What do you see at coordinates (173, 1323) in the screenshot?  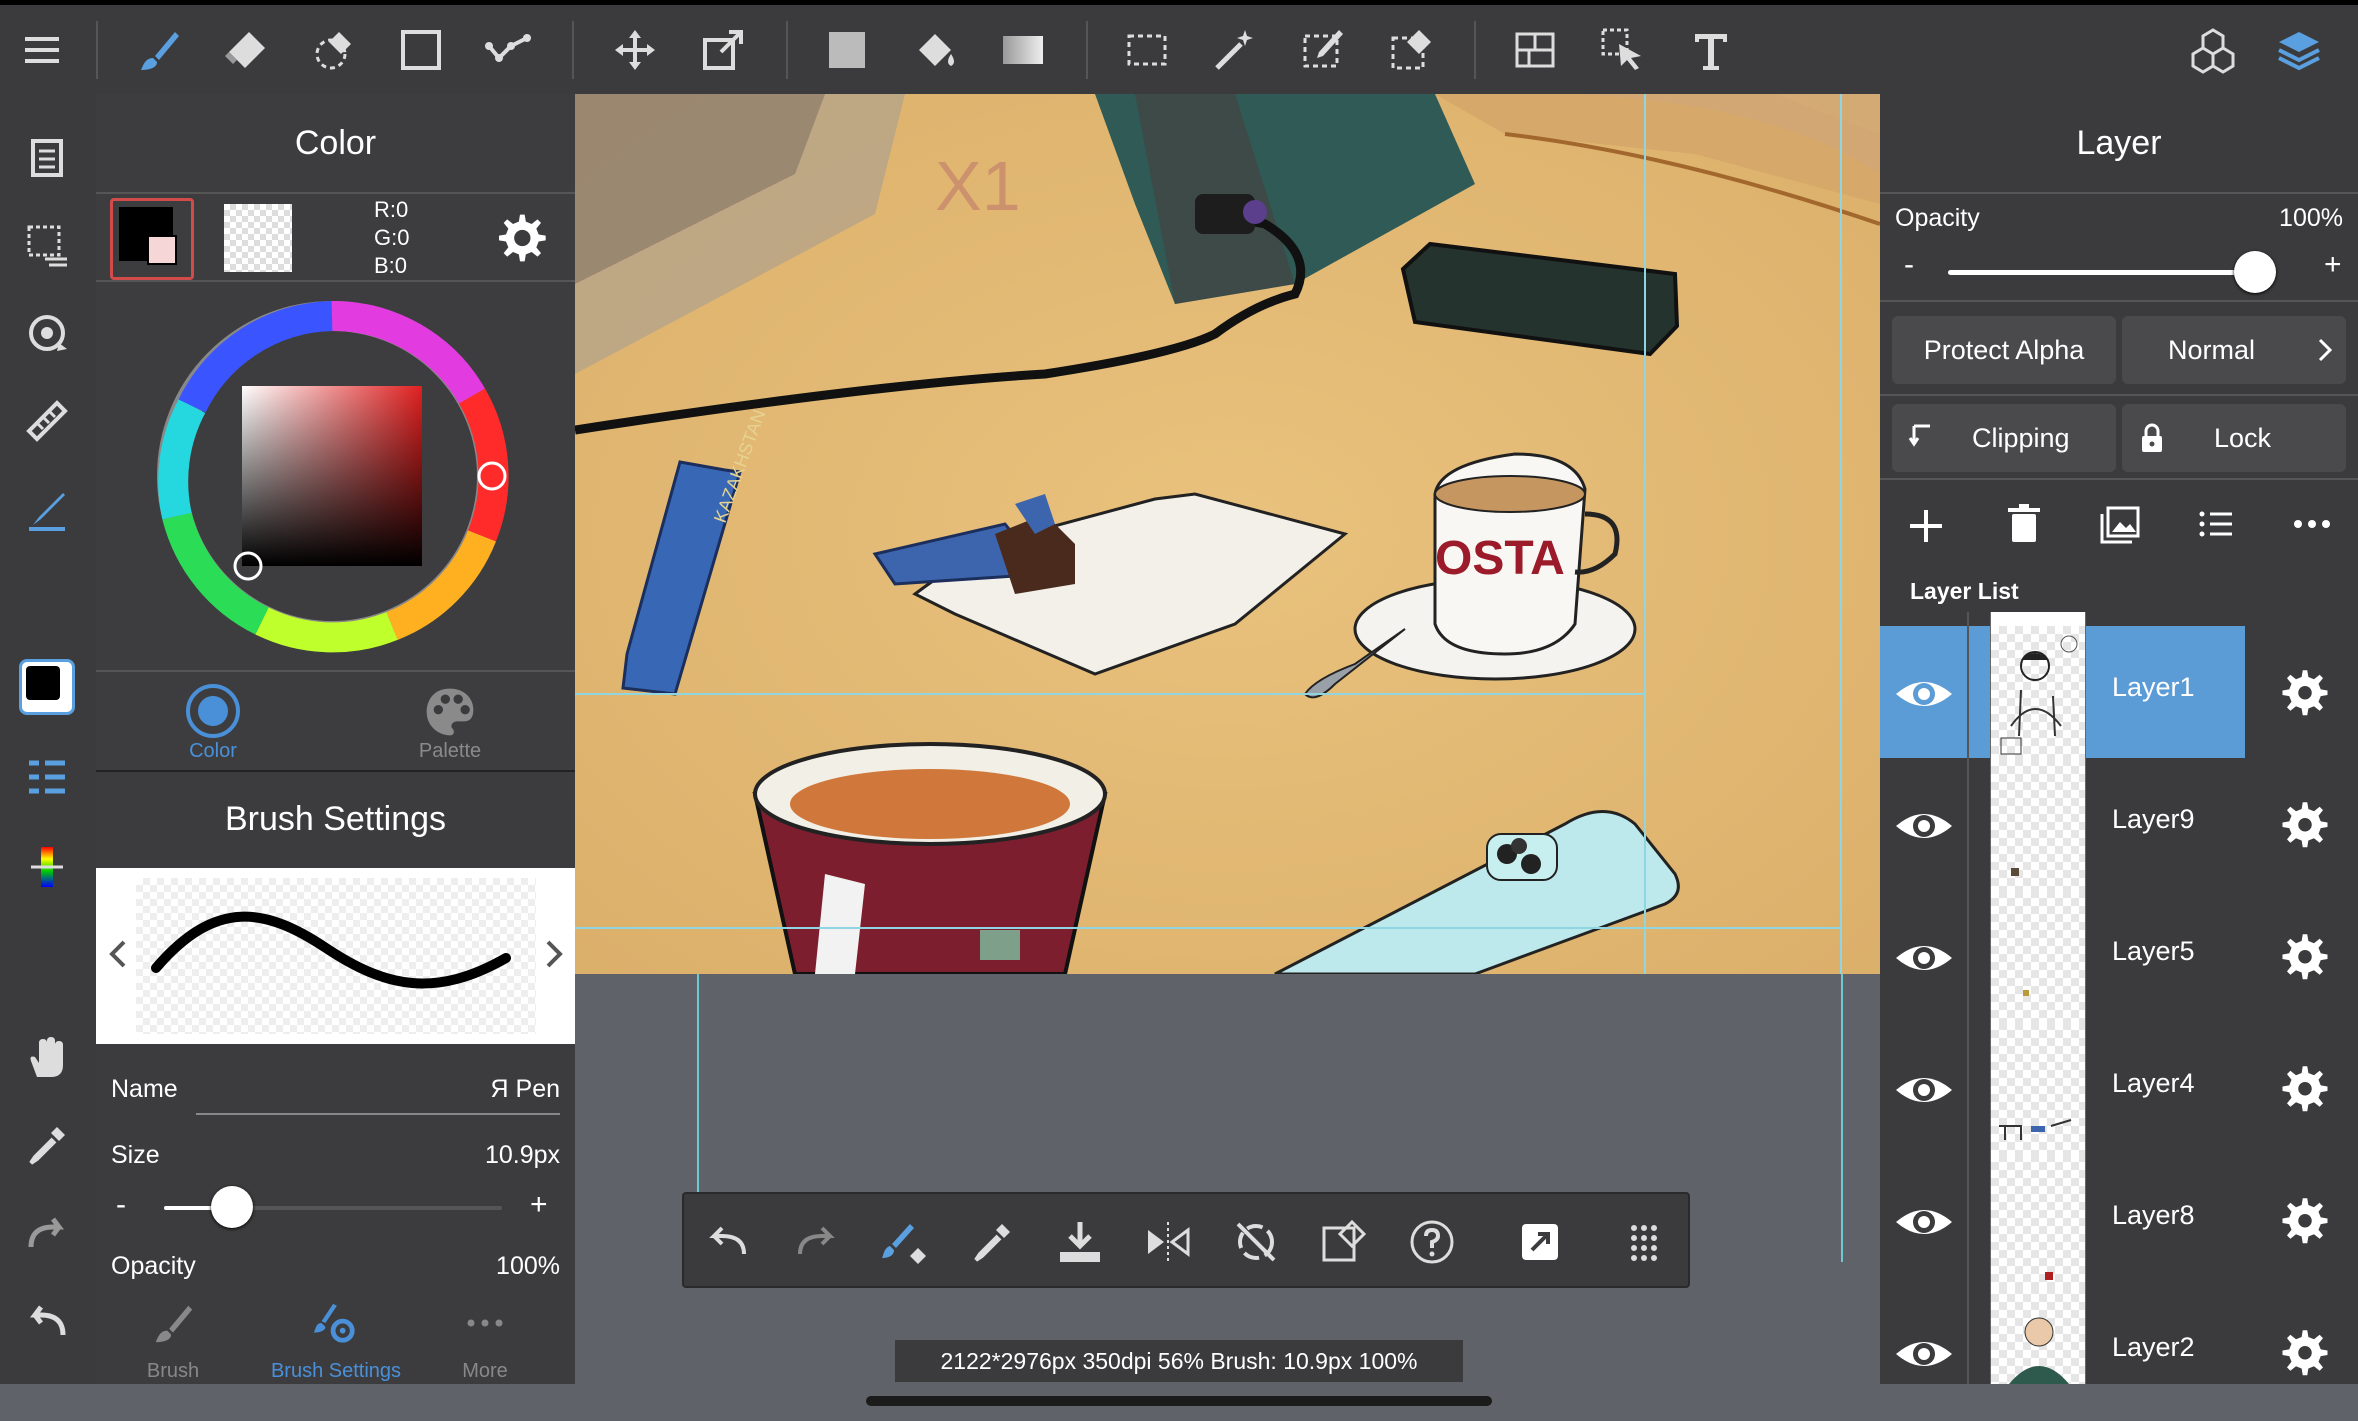 I see `brush-tab-icon` at bounding box center [173, 1323].